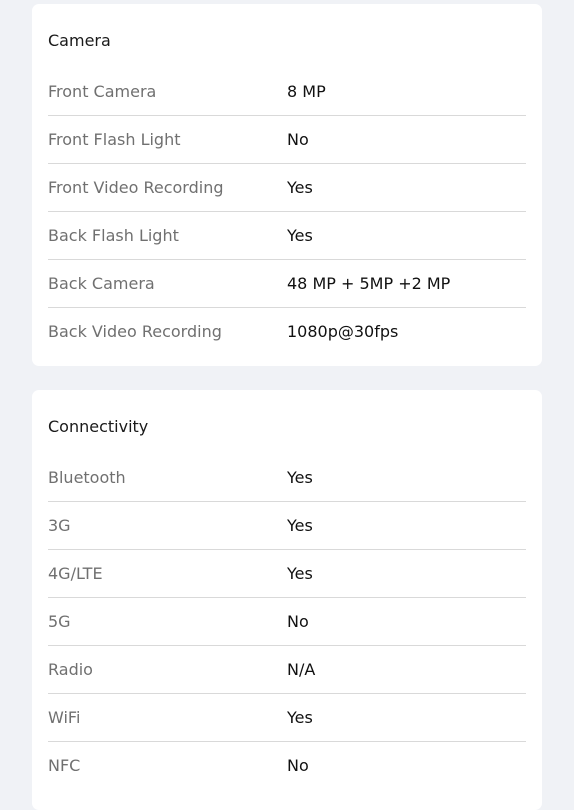 The width and height of the screenshot is (574, 810). I want to click on spec-row: Front Camera 8 MP, so click(287, 92).